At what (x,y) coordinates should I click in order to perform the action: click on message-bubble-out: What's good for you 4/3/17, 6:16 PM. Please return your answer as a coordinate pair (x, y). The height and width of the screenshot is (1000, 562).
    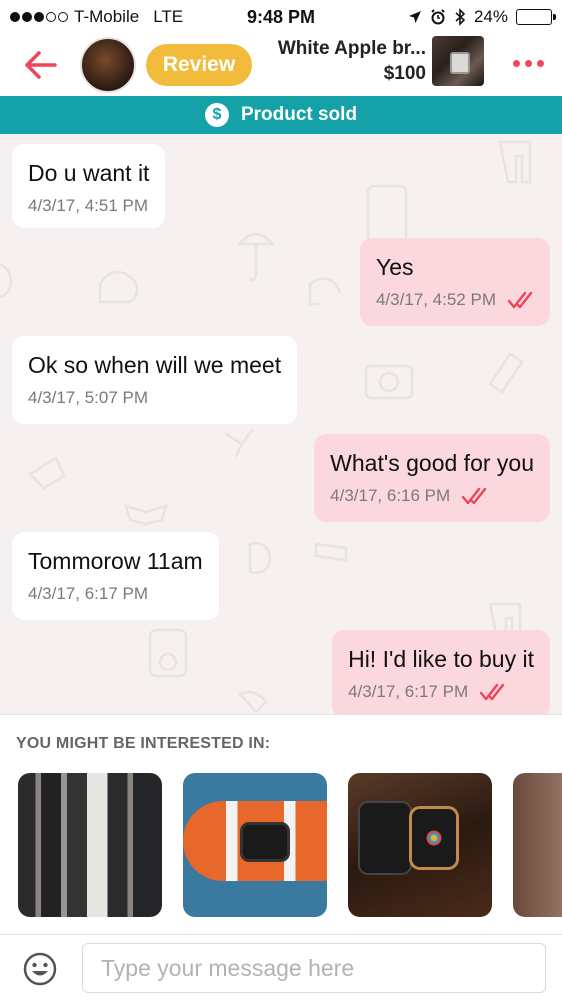
    Looking at the image, I should click on (432, 478).